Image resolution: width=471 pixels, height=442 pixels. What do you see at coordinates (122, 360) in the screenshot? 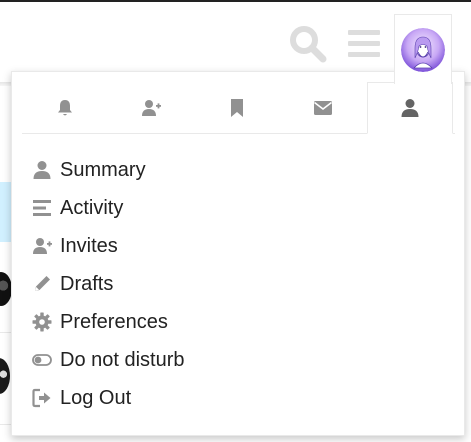
I see `menu-item-label: Do not disturb` at bounding box center [122, 360].